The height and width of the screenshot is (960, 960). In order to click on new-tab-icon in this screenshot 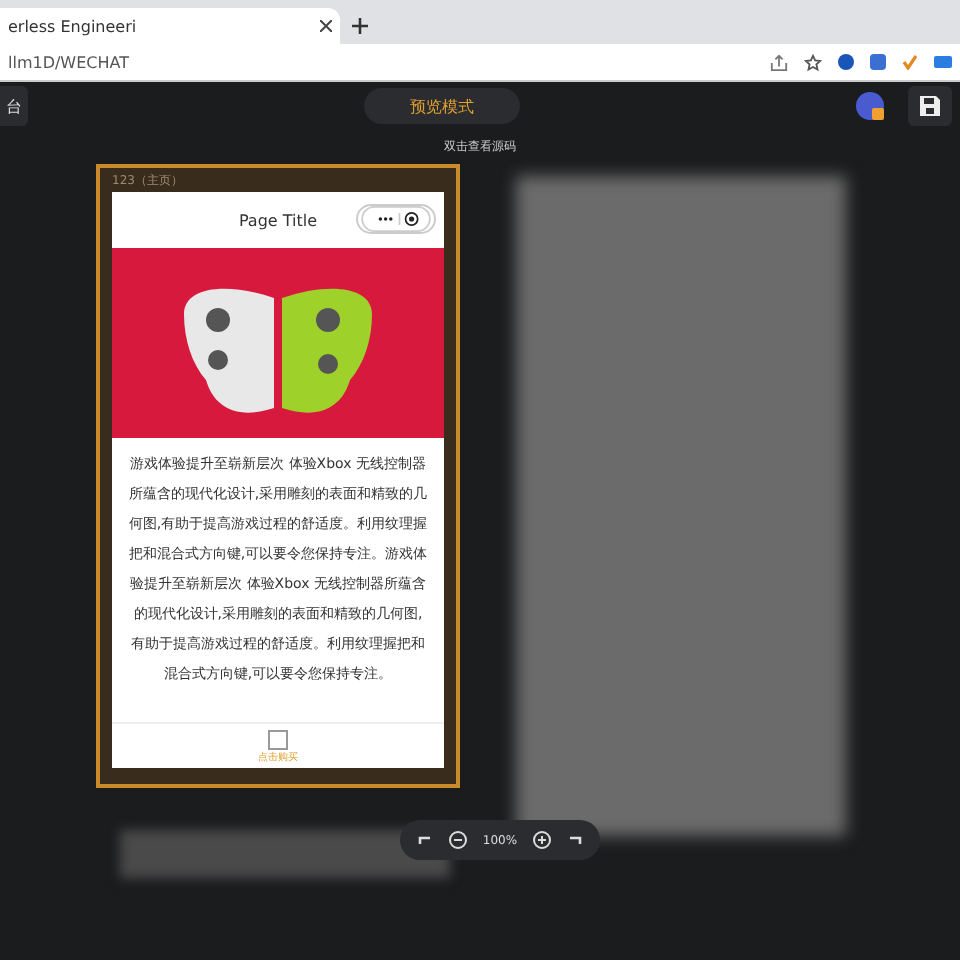, I will do `click(360, 26)`.